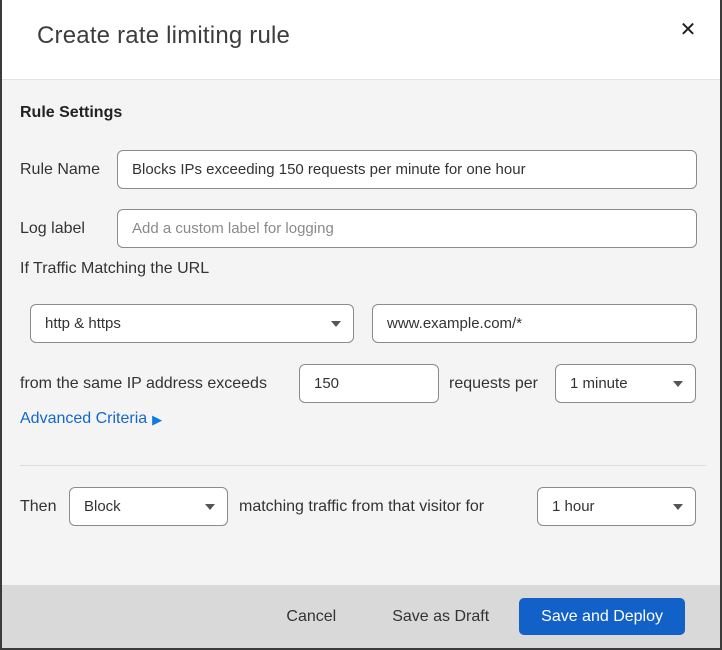 The height and width of the screenshot is (650, 722). Describe the element at coordinates (164, 35) in the screenshot. I see `dialog-title: Create rate limiting rule` at that location.